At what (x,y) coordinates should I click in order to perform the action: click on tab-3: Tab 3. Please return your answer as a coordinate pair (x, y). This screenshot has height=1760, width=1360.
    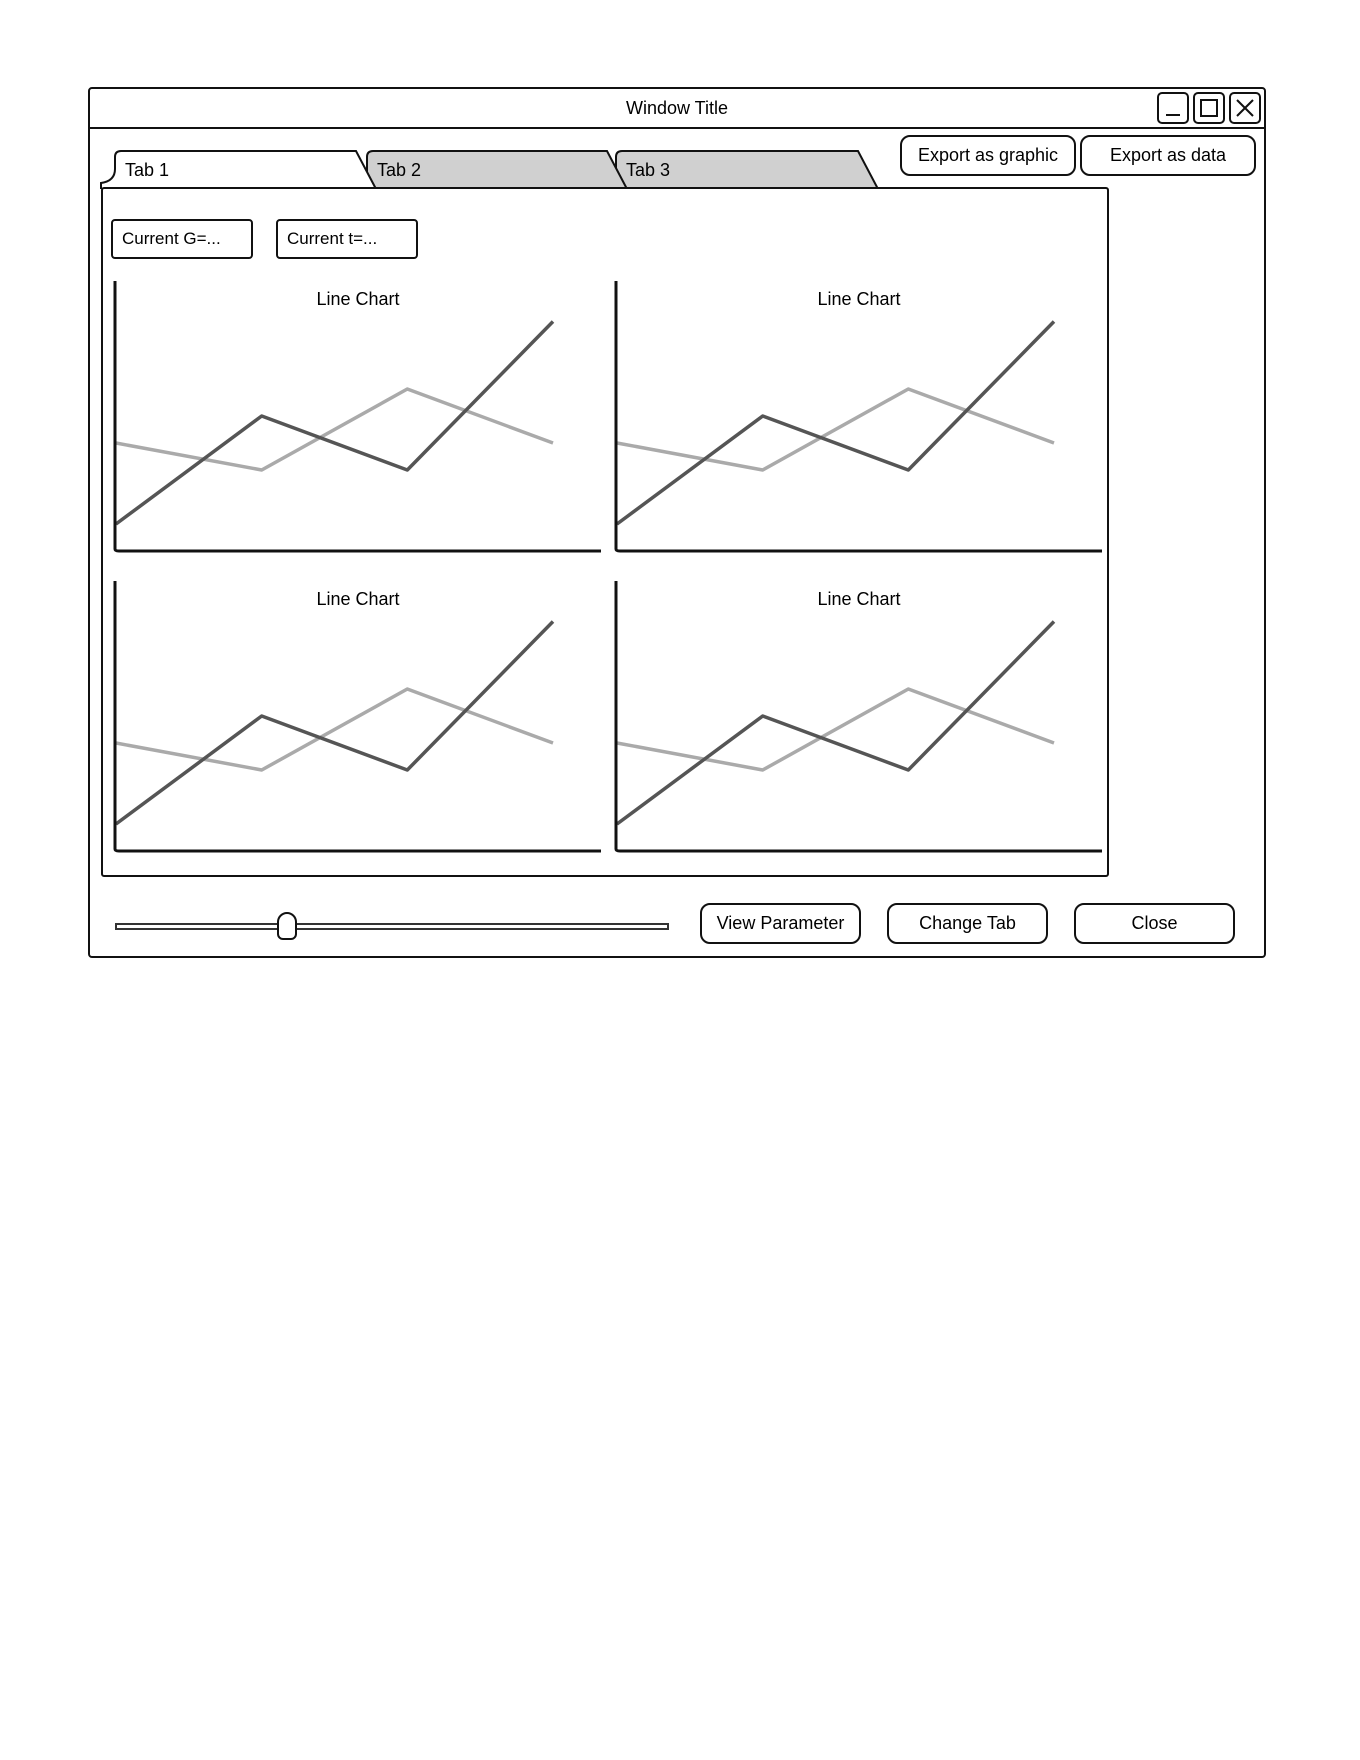
    Looking at the image, I should click on (741, 170).